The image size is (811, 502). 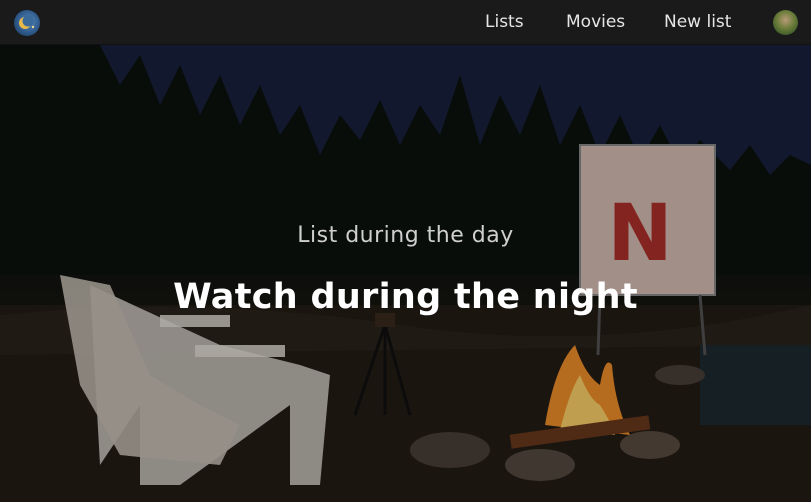 I want to click on hero-title: Watch during the night, so click(x=405, y=297).